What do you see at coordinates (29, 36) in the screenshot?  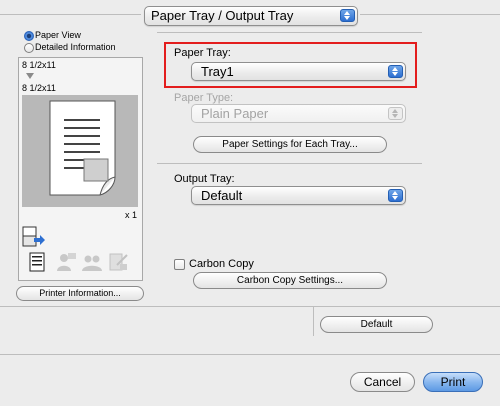 I see `paper-view-radio` at bounding box center [29, 36].